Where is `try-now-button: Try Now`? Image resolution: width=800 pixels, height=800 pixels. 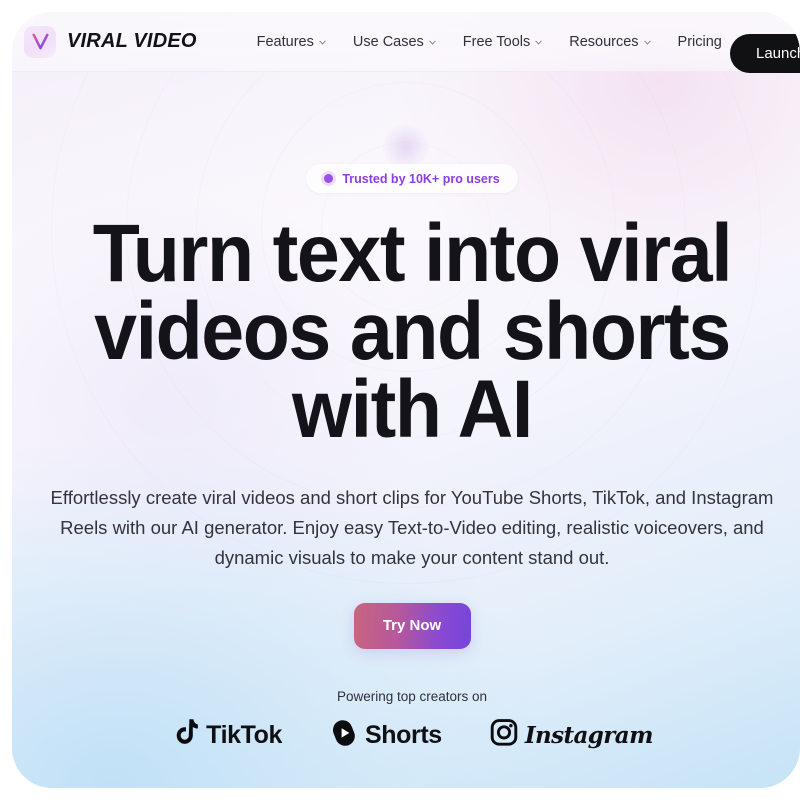 try-now-button: Try Now is located at coordinates (412, 625).